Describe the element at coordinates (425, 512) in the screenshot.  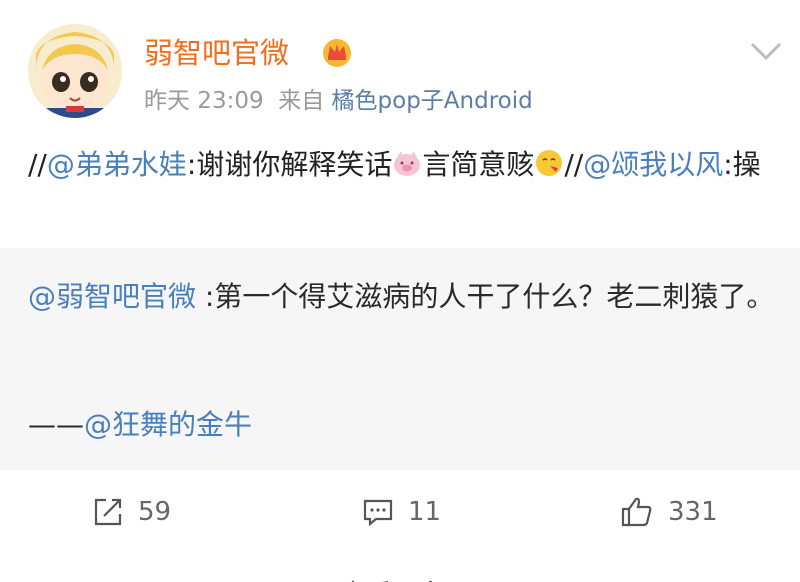
I see `comment-count: 11` at that location.